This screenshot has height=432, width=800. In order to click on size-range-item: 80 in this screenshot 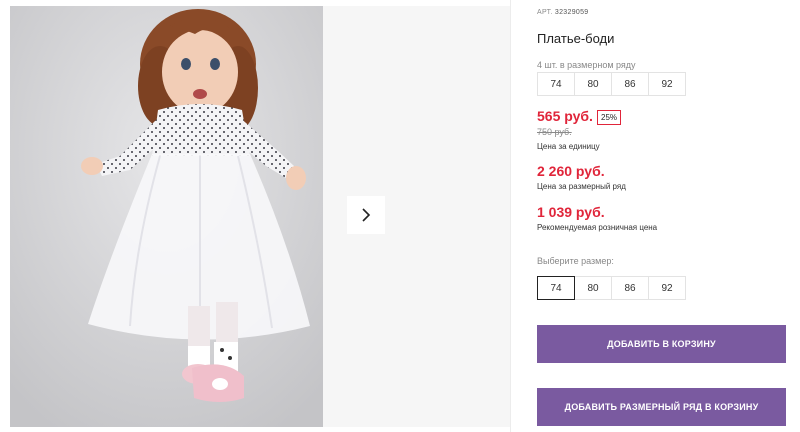, I will do `click(593, 84)`.